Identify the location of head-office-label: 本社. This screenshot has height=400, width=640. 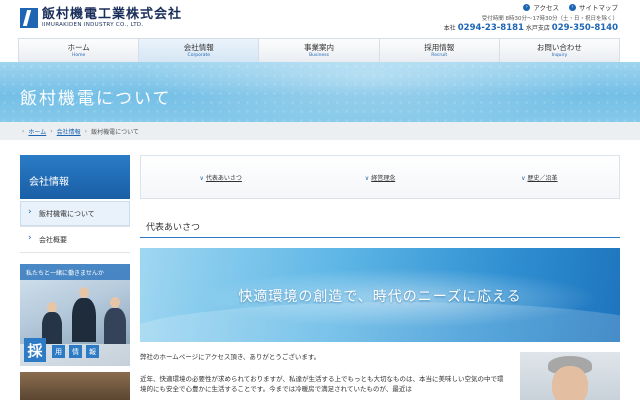
(449, 28).